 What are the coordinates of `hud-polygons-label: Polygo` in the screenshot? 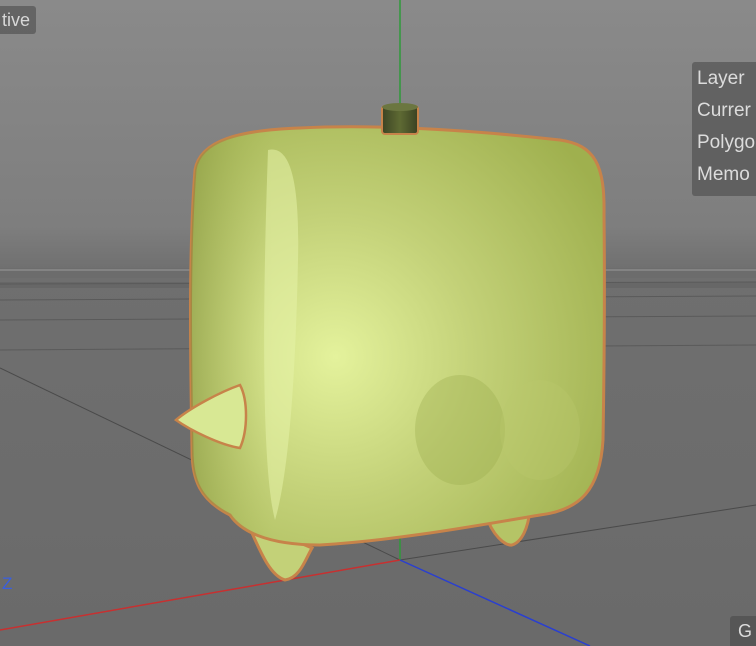 It's located at (726, 142).